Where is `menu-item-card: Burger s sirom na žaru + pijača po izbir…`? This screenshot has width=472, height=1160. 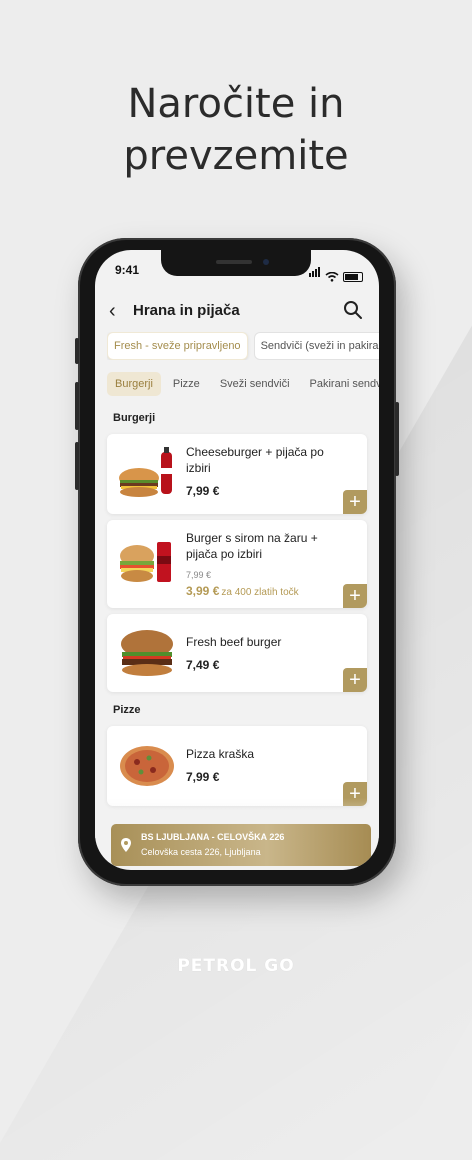 menu-item-card: Burger s sirom na žaru + pijača po izbir… is located at coordinates (237, 564).